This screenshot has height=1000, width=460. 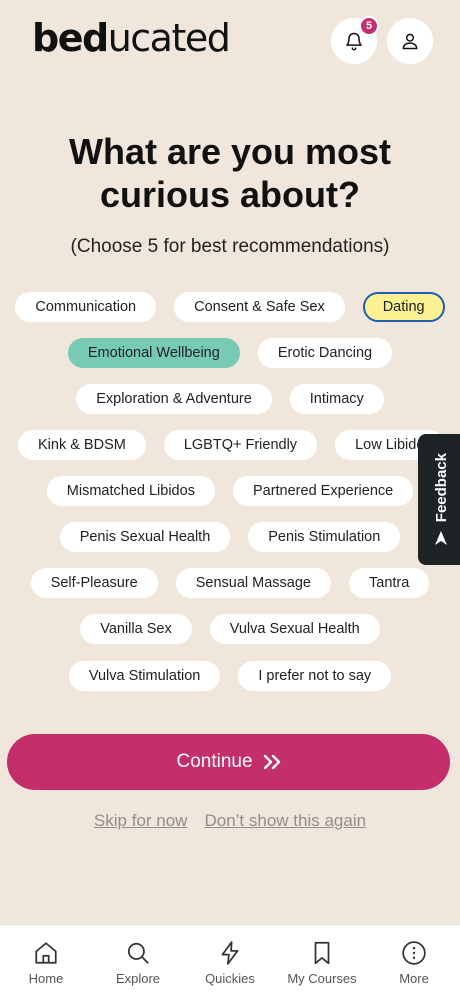 What do you see at coordinates (145, 537) in the screenshot?
I see `chip-penis-sexual-health: Penis Sexual Health` at bounding box center [145, 537].